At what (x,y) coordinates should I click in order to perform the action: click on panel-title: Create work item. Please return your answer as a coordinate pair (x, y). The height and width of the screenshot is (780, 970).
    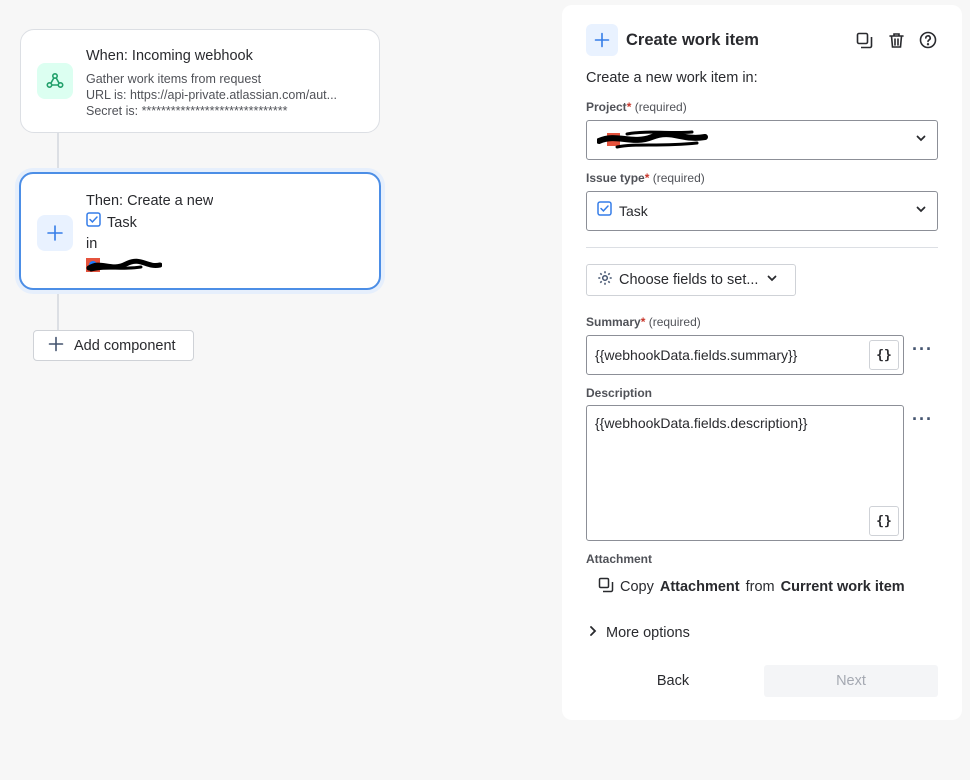
    Looking at the image, I should click on (692, 40).